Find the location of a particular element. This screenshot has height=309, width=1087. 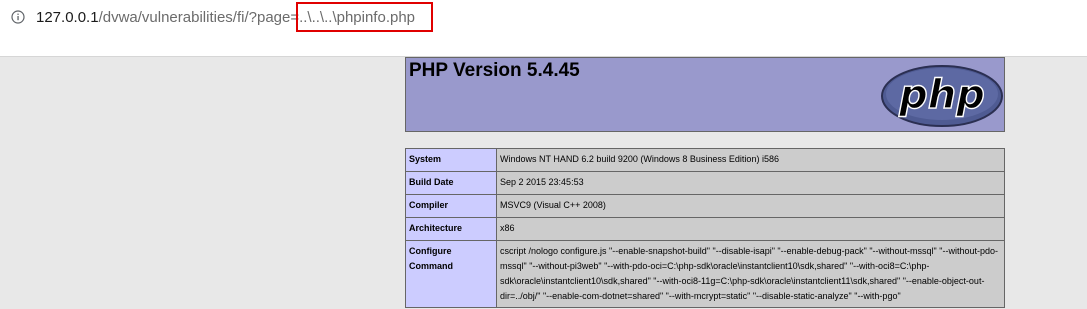

table-row: Architecture x86 is located at coordinates (705, 229).